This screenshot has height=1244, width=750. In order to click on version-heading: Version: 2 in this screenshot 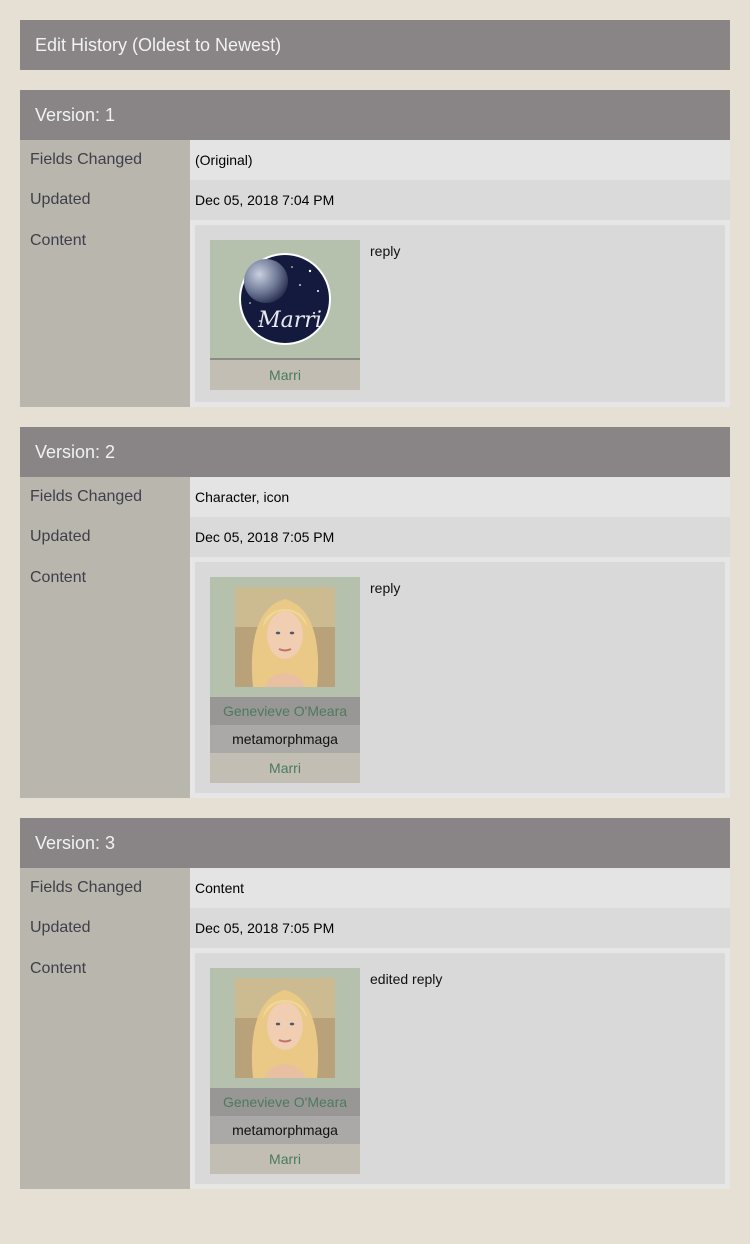, I will do `click(375, 452)`.